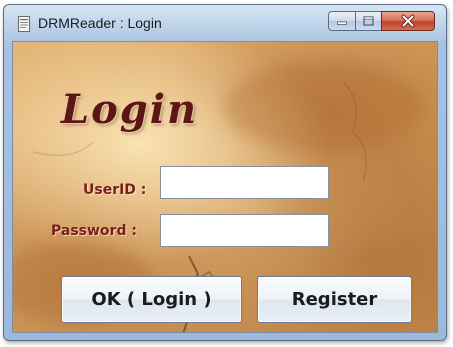  What do you see at coordinates (244, 182) in the screenshot?
I see `userid-input` at bounding box center [244, 182].